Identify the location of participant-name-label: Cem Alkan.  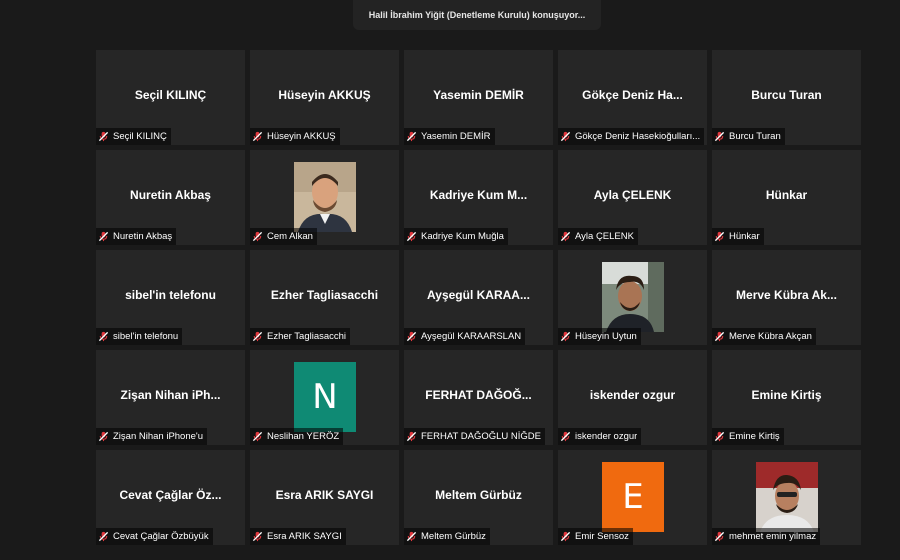
(283, 236).